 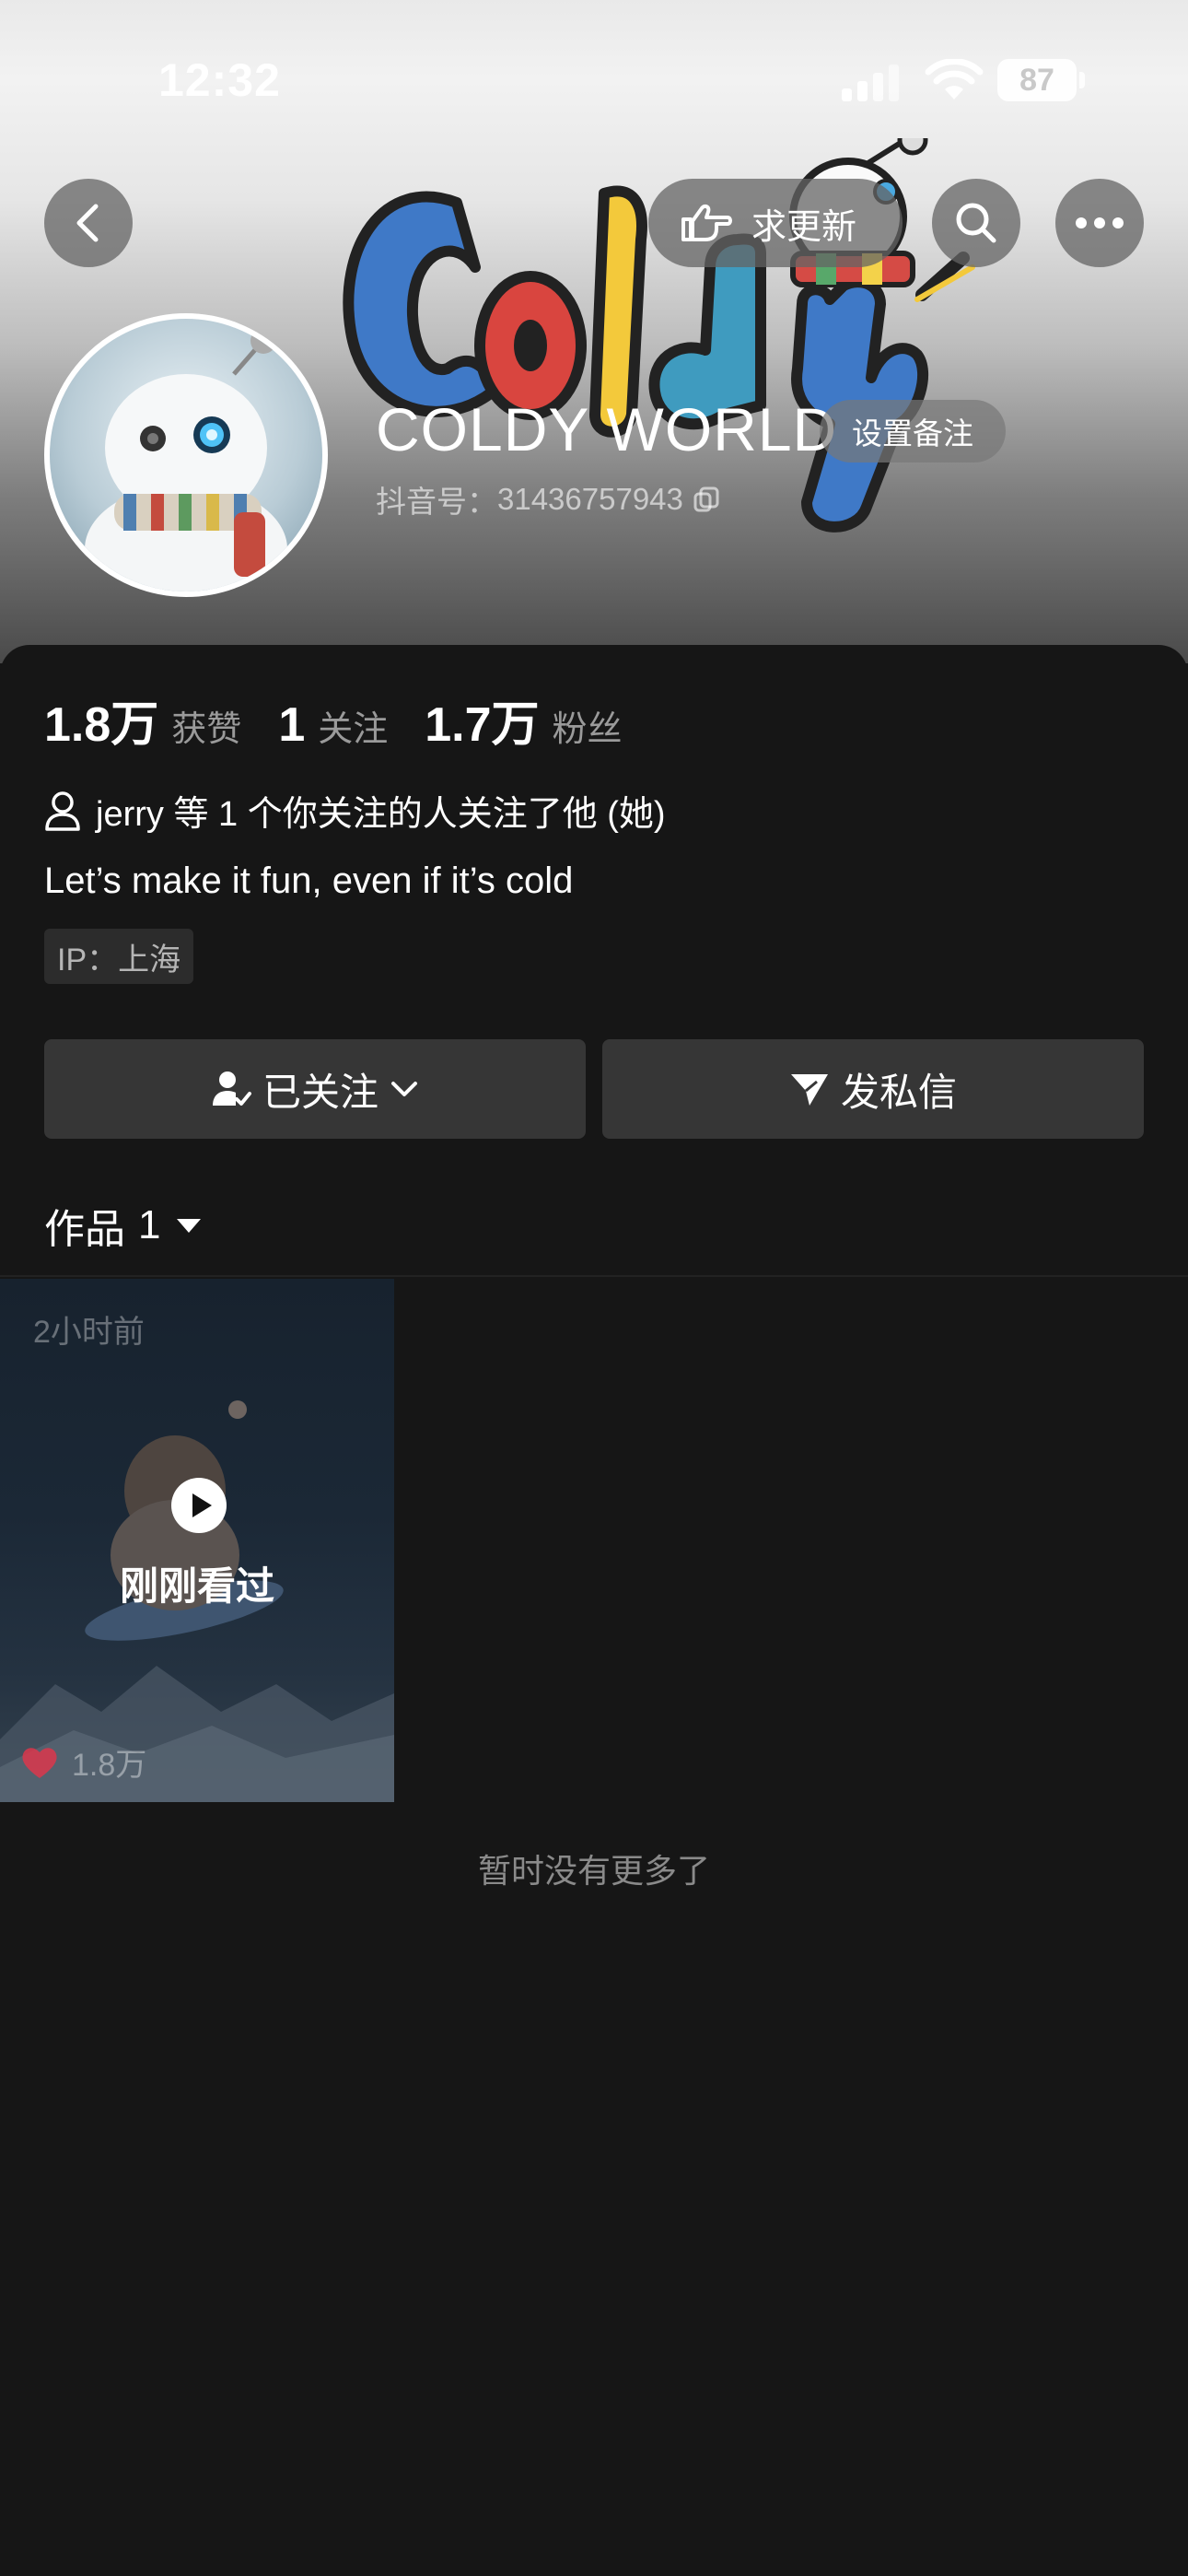 I want to click on send-message-button: 发私信, so click(x=873, y=1089).